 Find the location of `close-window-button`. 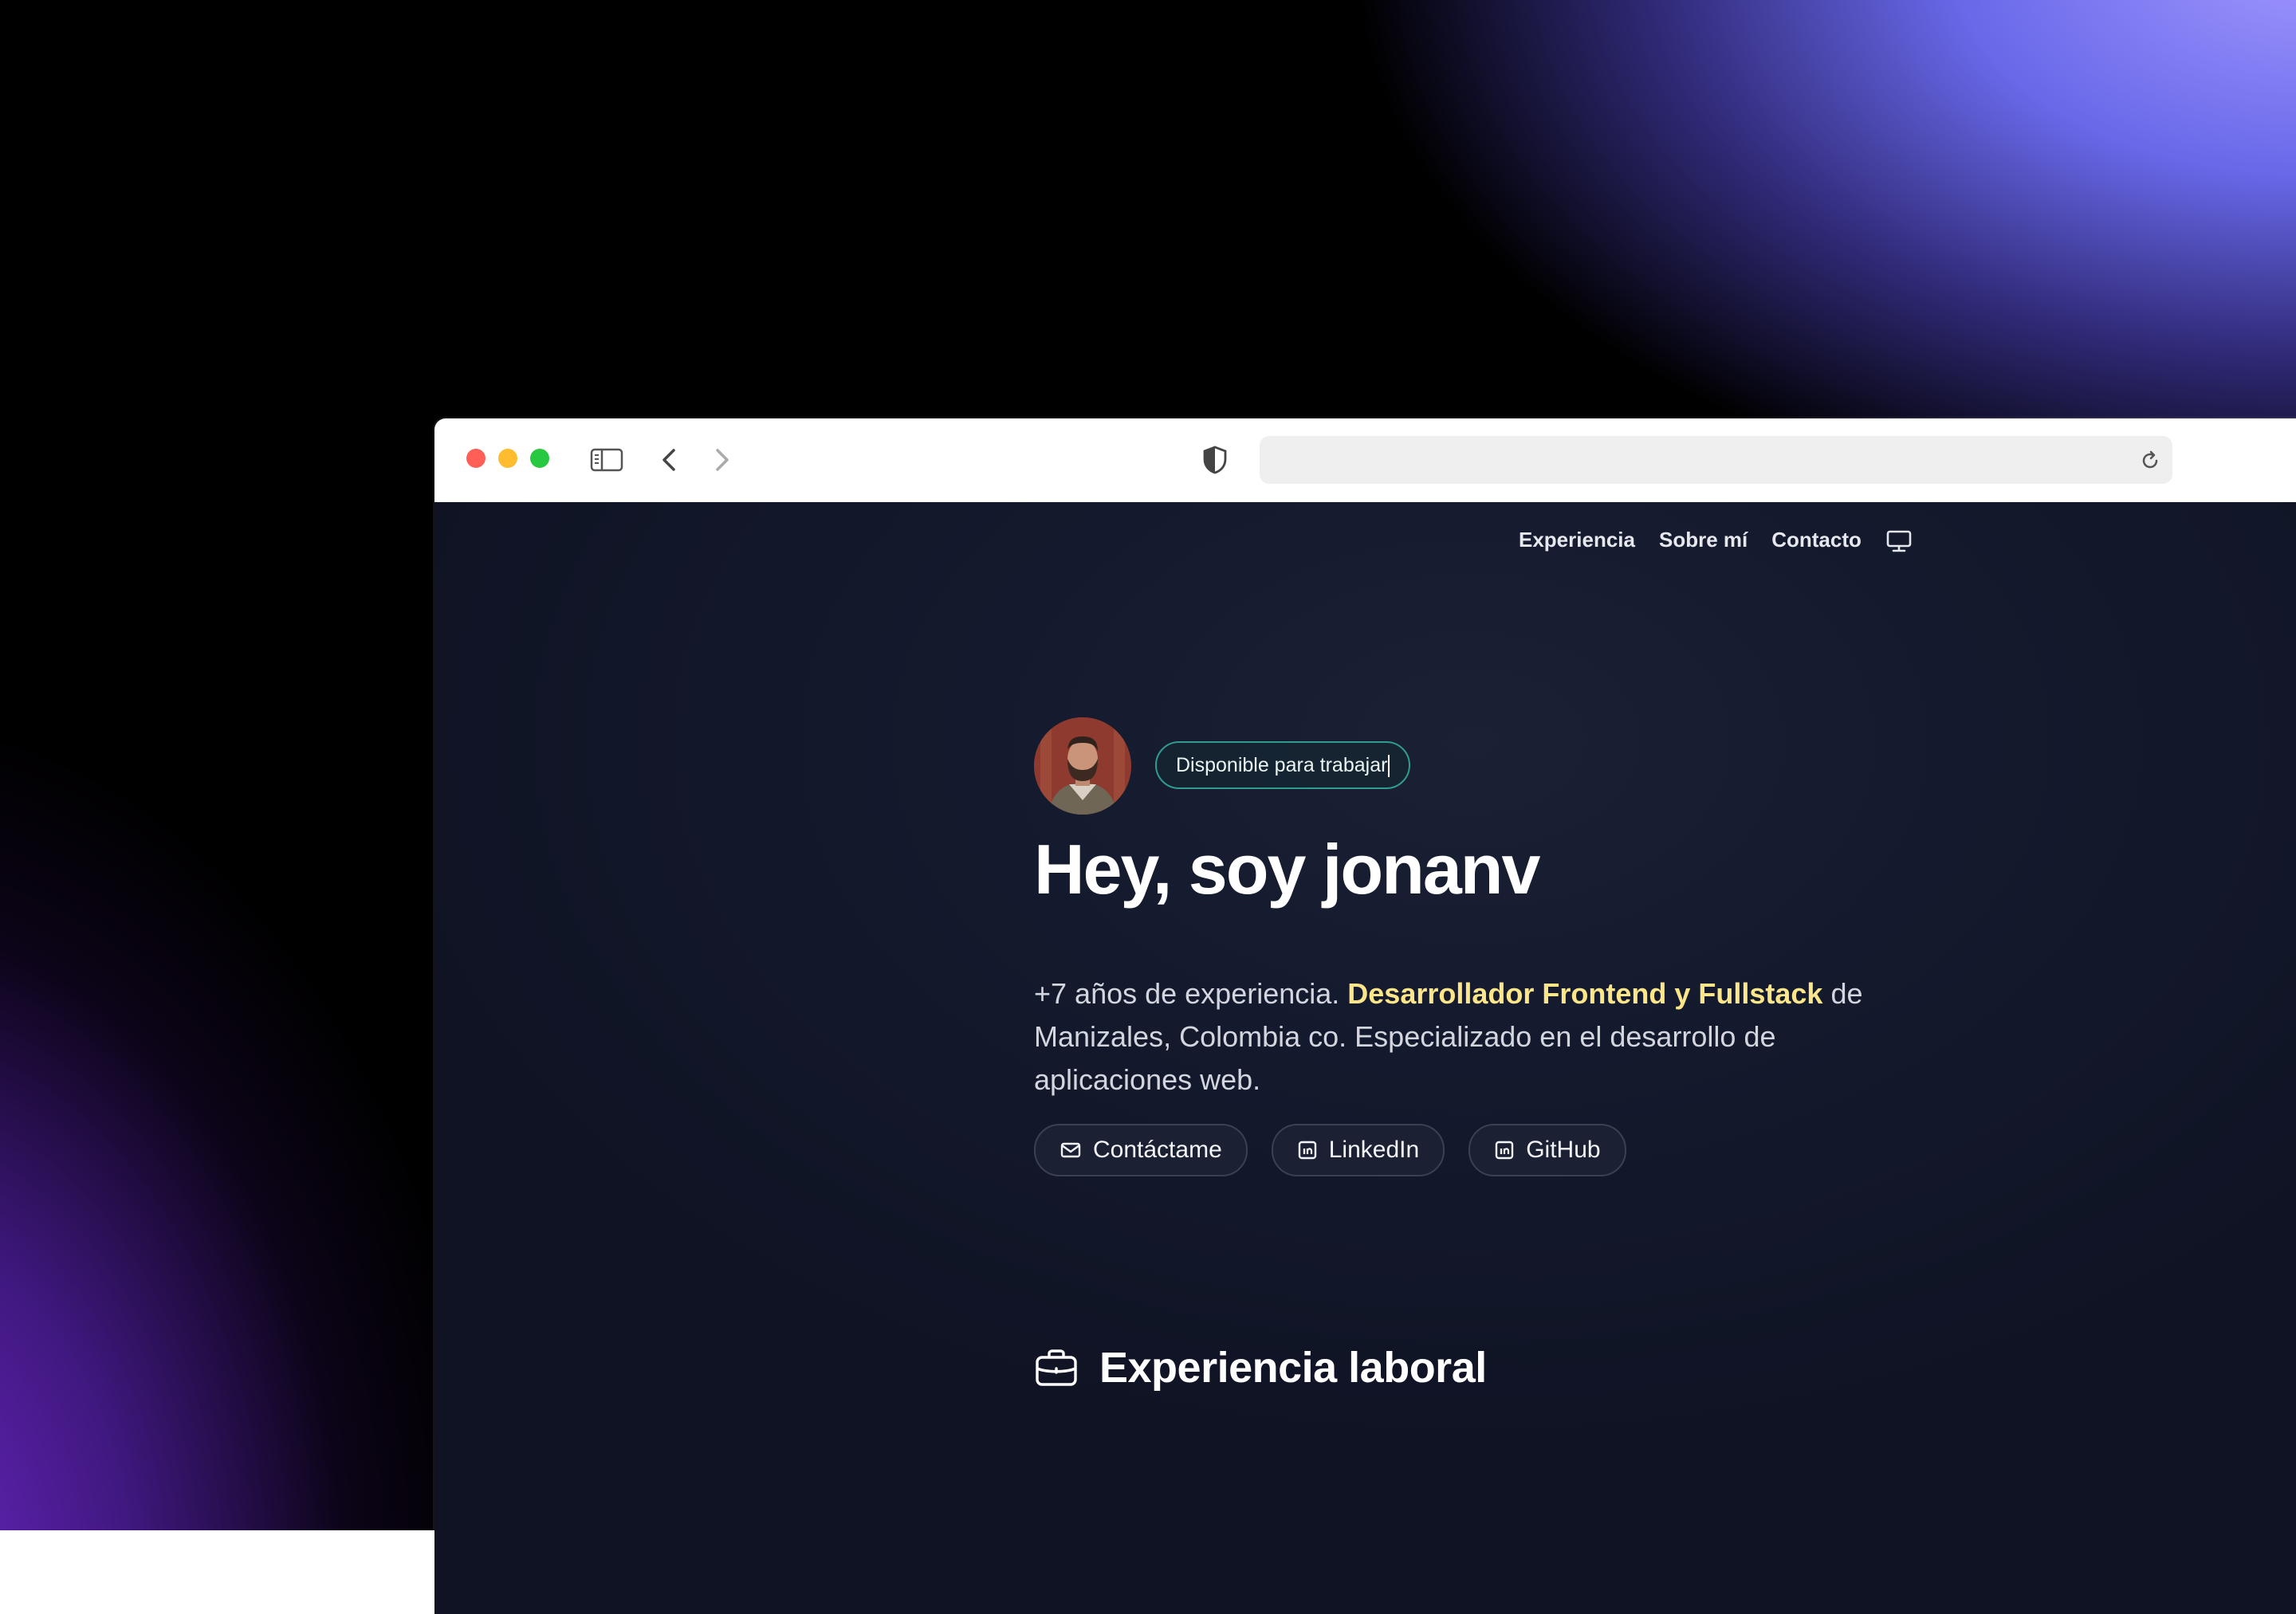

close-window-button is located at coordinates (476, 458).